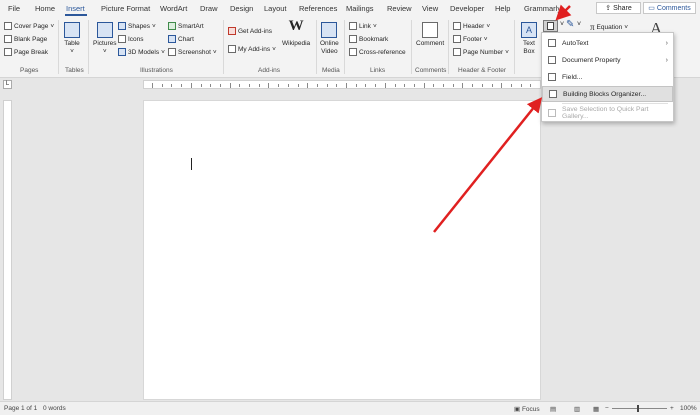  I want to click on tab-insert: Insert, so click(75, 8).